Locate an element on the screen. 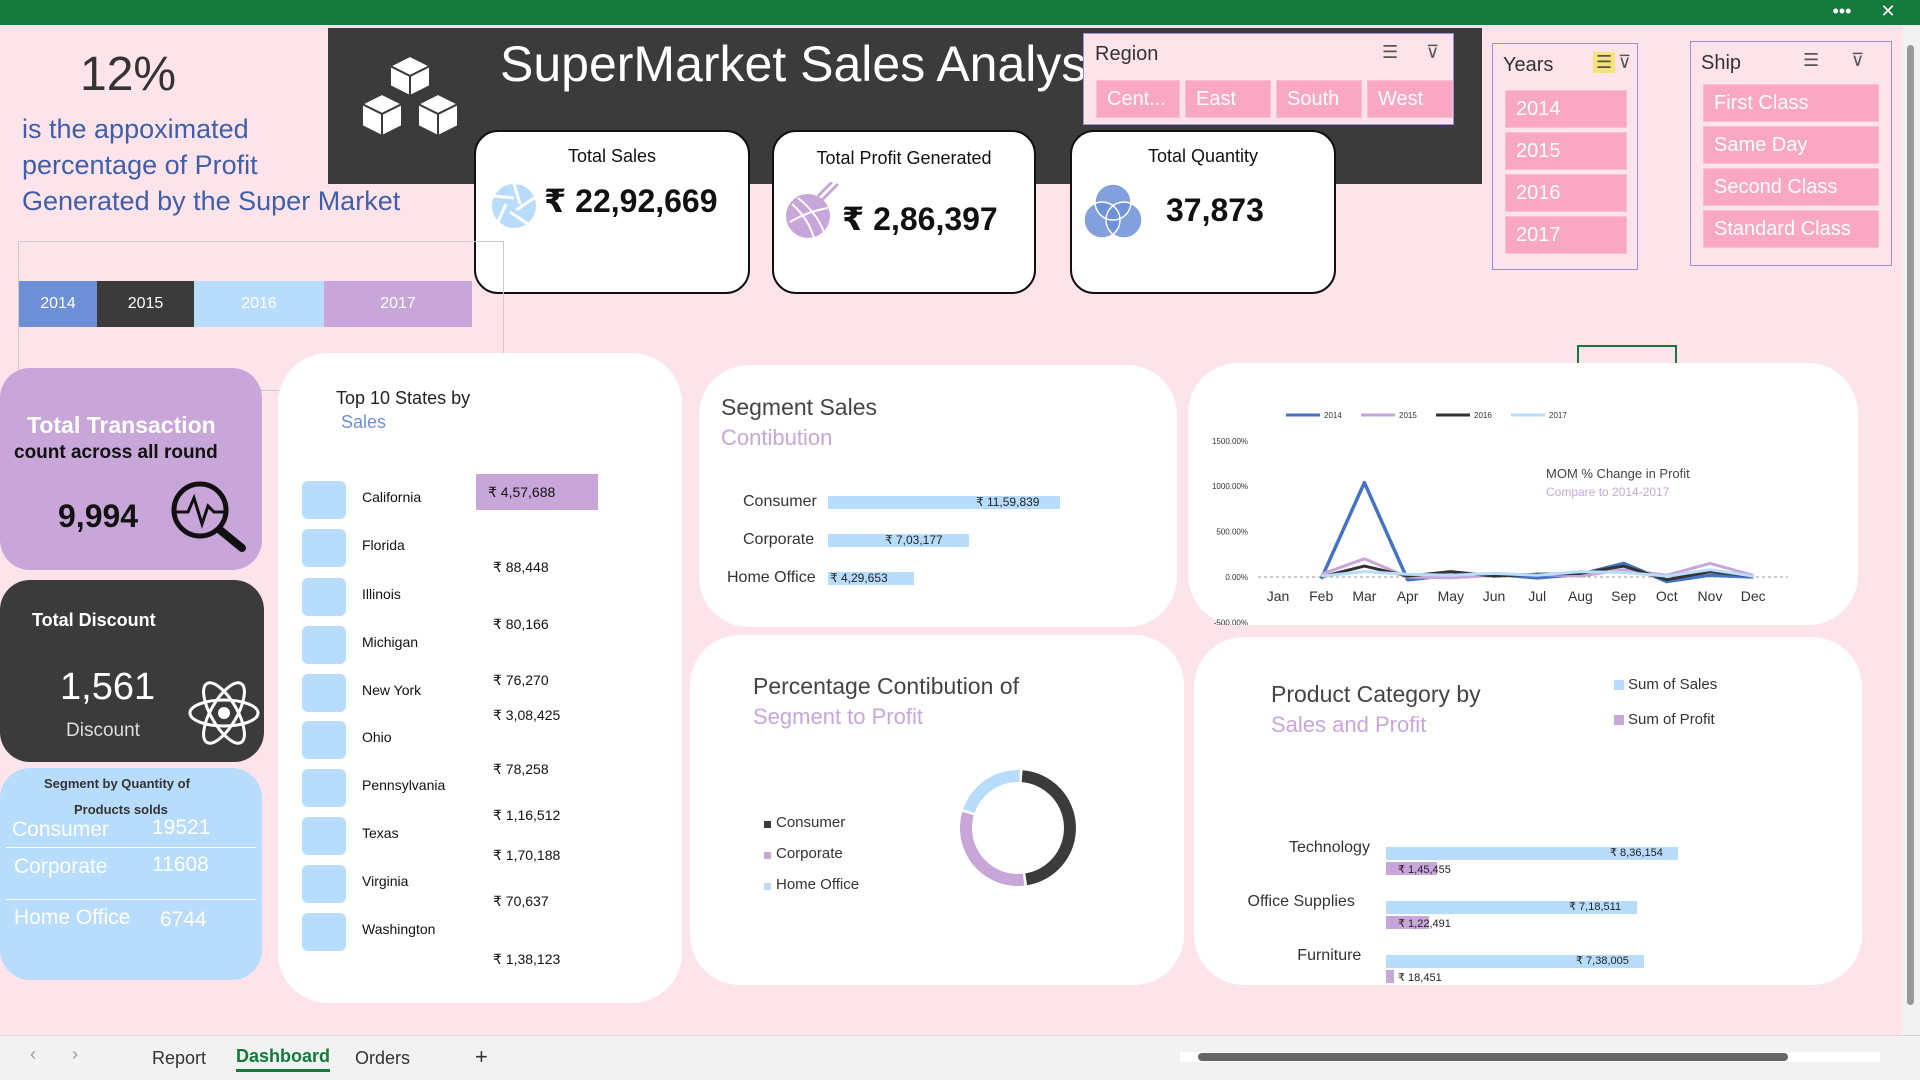 The image size is (1920, 1080). top-states-subtitle: Sales is located at coordinates (364, 422).